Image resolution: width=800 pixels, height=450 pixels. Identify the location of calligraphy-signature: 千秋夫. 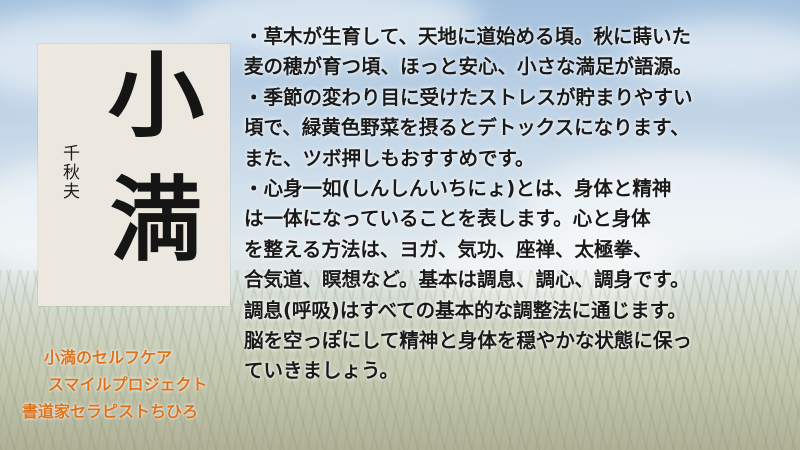
(69, 172).